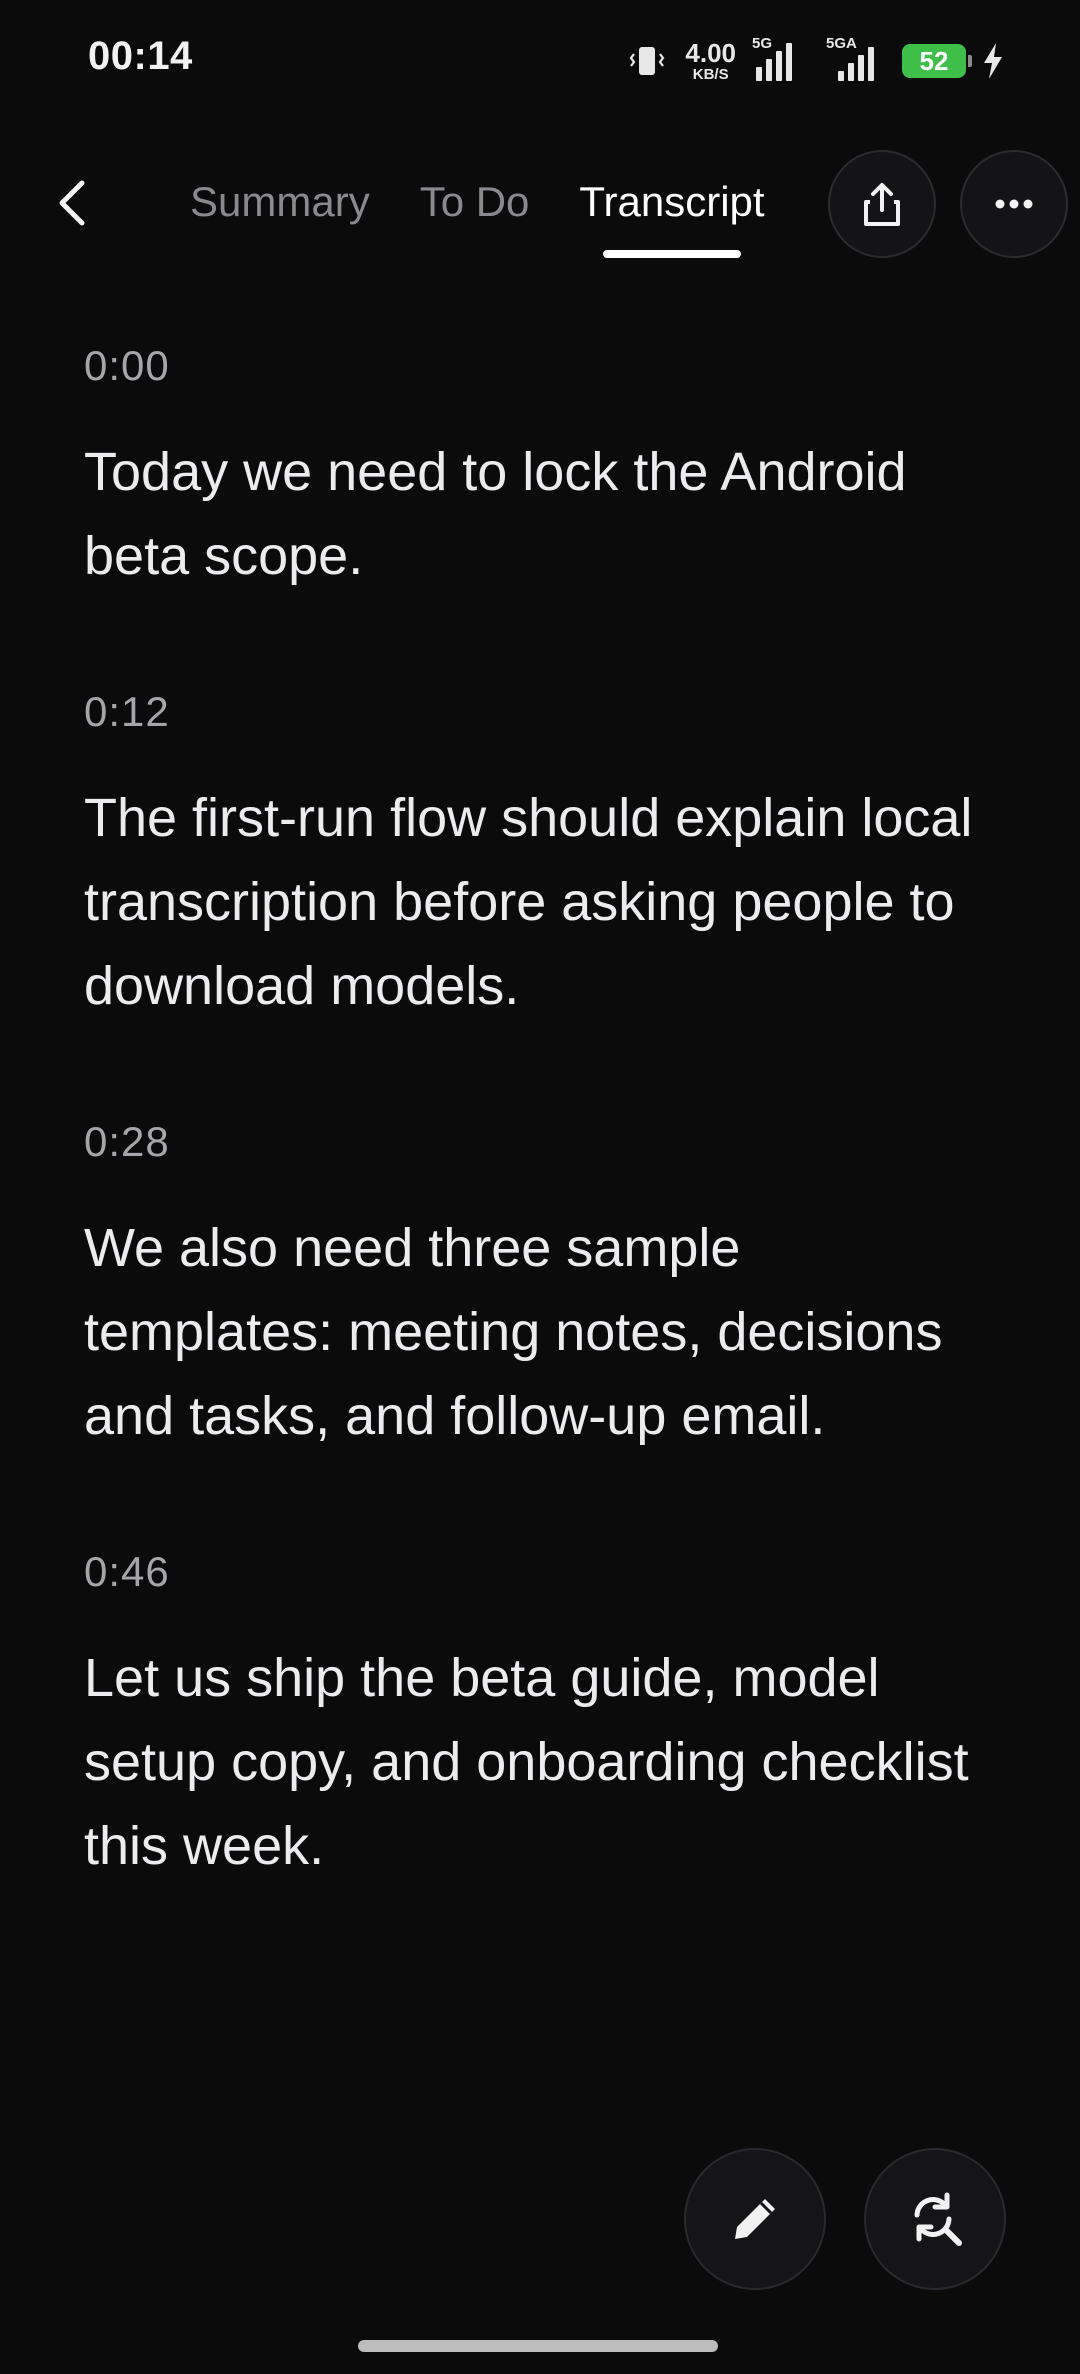  What do you see at coordinates (841, 43) in the screenshot?
I see `sim2-label: 5GA` at bounding box center [841, 43].